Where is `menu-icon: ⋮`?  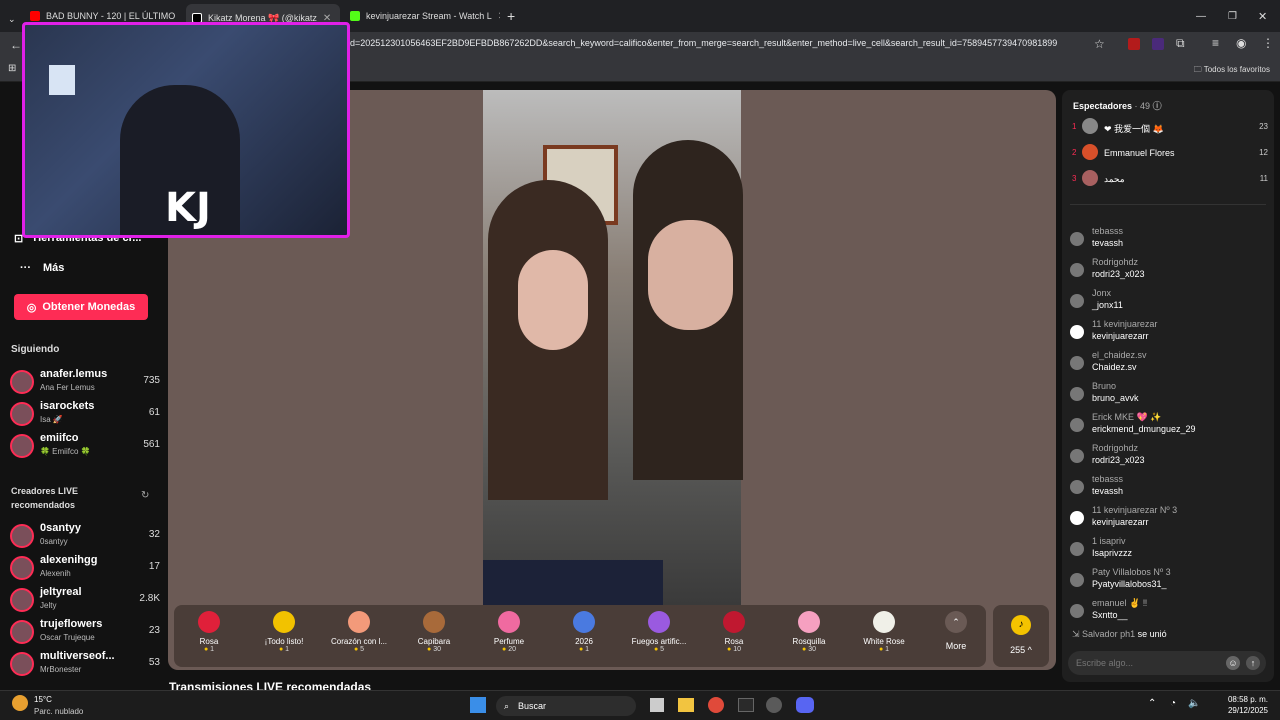
menu-icon: ⋮ is located at coordinates (1268, 43).